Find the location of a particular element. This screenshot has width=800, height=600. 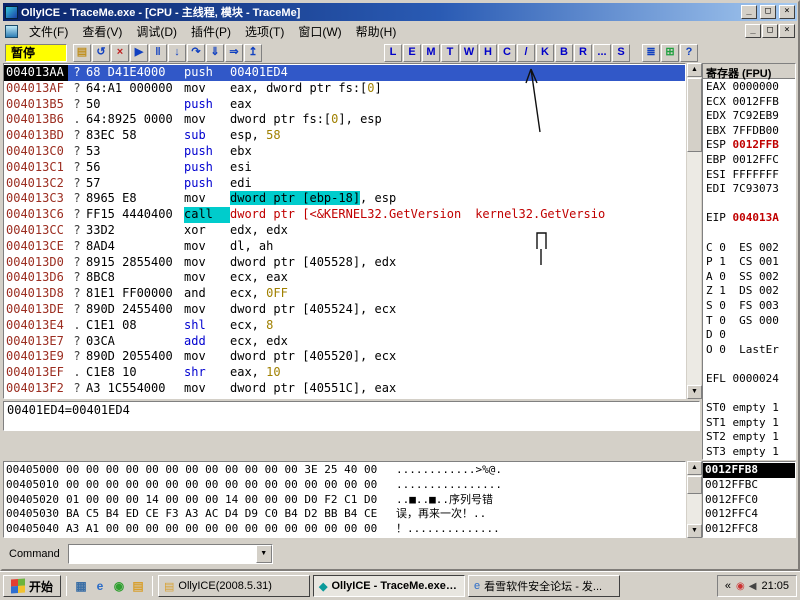

flag-row: T 0 GS 000 is located at coordinates (750, 321).